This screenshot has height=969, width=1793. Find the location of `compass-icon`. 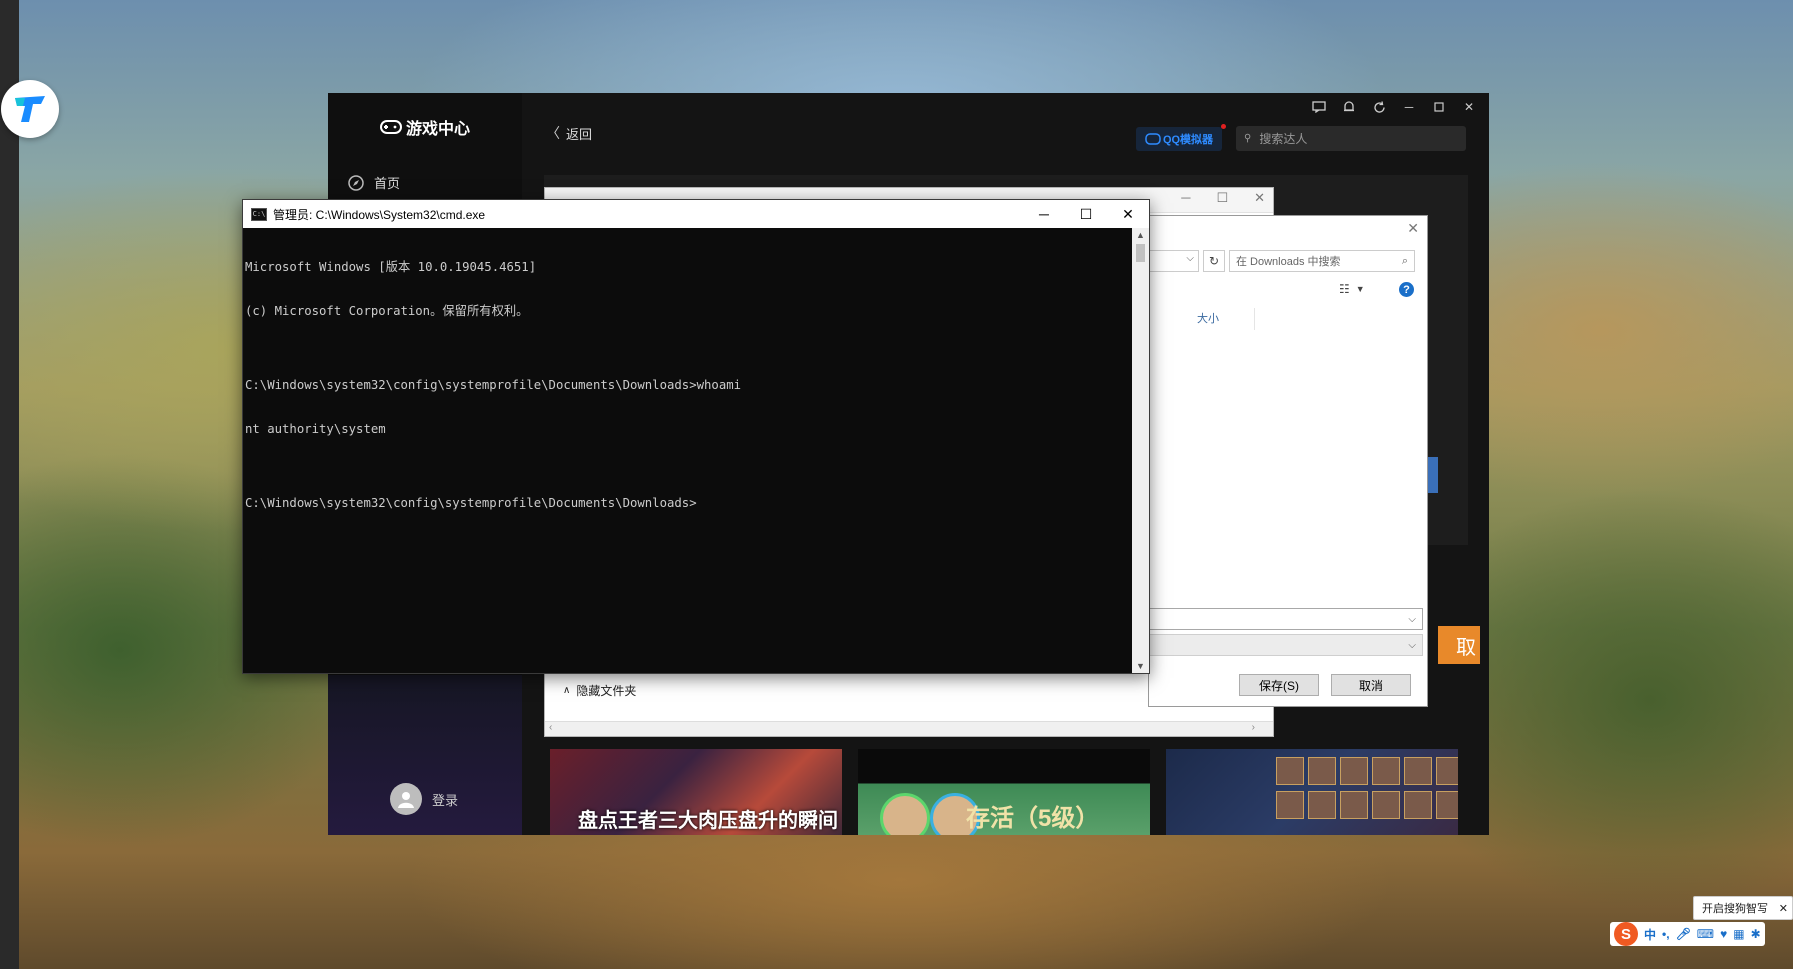

compass-icon is located at coordinates (356, 182).